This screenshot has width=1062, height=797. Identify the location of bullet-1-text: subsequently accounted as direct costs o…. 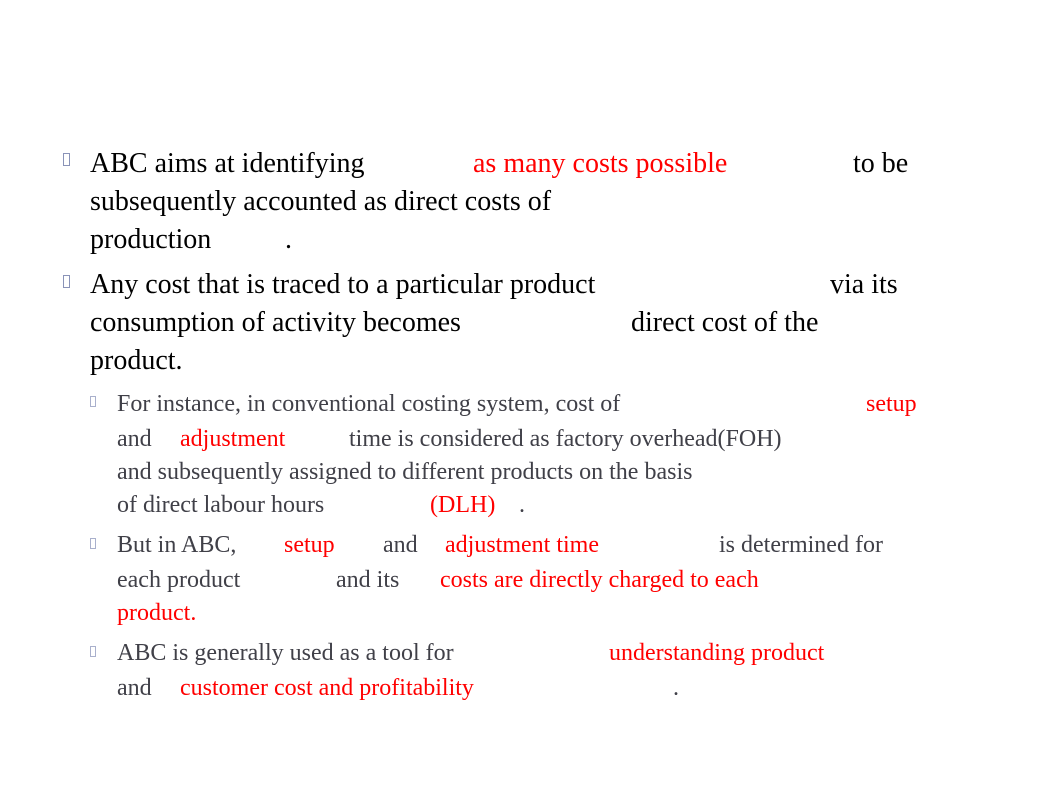
(321, 201).